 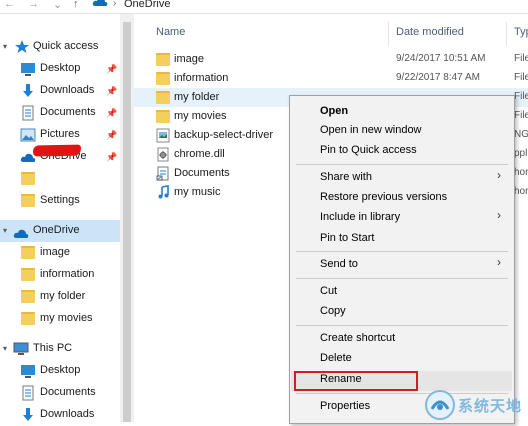 I want to click on file-name: backup-select-driver, so click(x=224, y=135).